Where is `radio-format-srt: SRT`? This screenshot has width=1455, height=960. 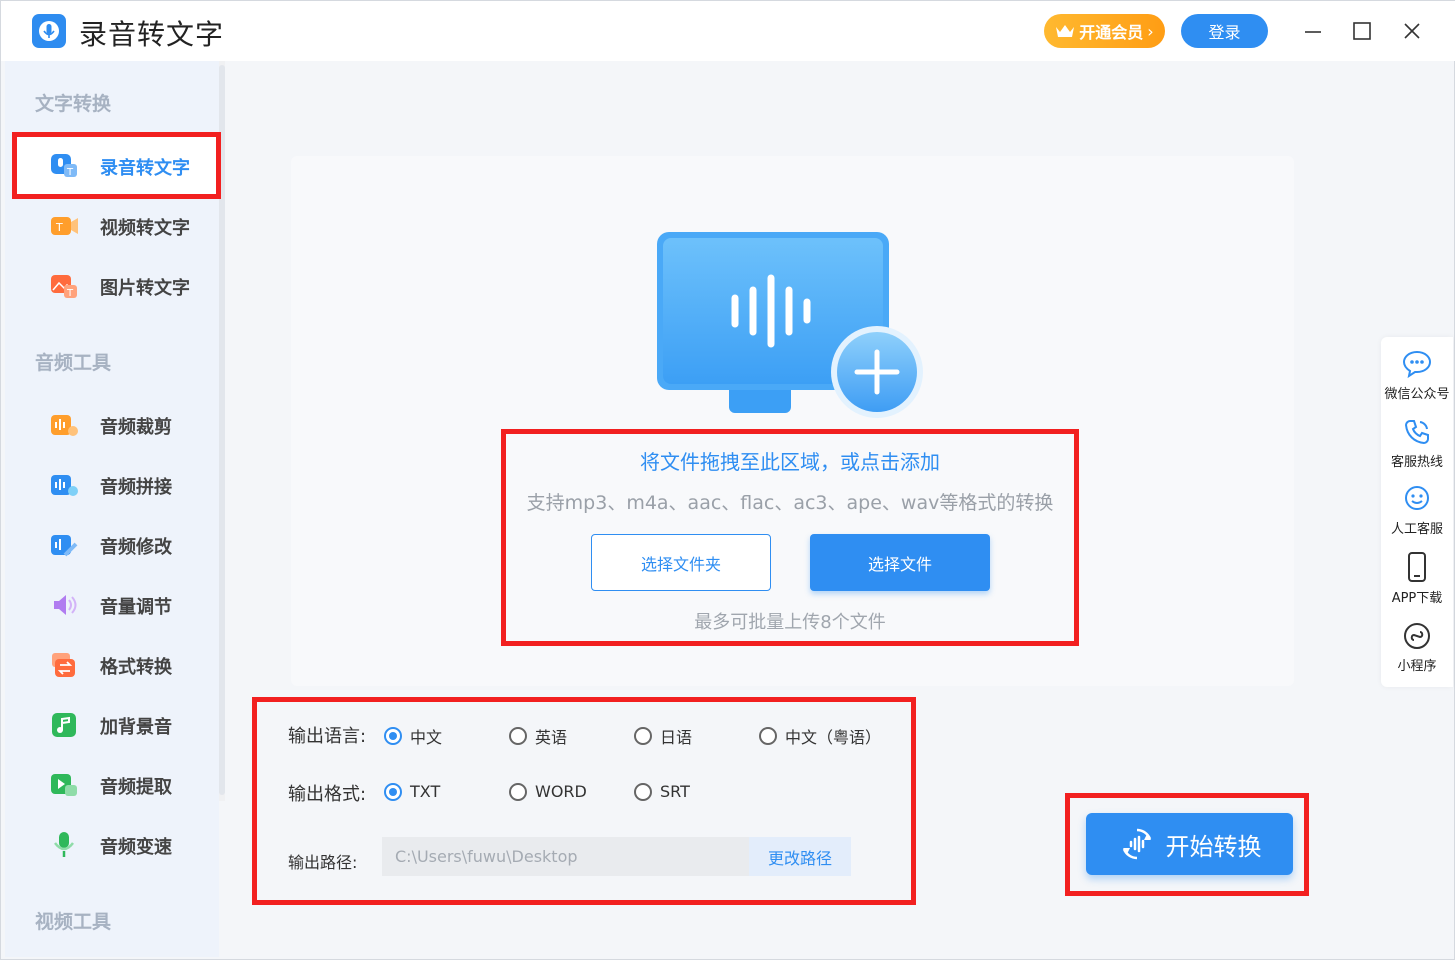
radio-format-srt: SRT is located at coordinates (662, 791).